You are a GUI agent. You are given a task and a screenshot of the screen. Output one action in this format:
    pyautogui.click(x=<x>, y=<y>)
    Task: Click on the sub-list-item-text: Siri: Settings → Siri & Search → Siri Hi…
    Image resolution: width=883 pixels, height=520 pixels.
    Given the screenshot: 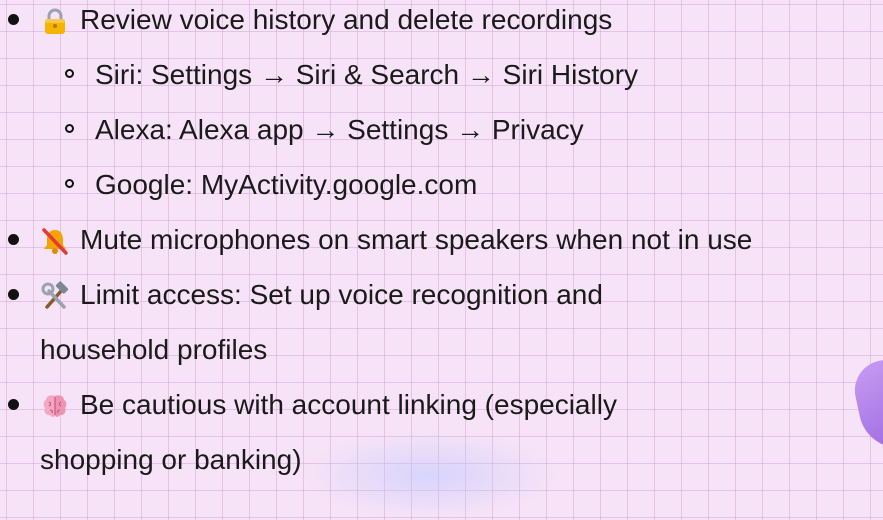 What is the action you would take?
    pyautogui.click(x=367, y=74)
    